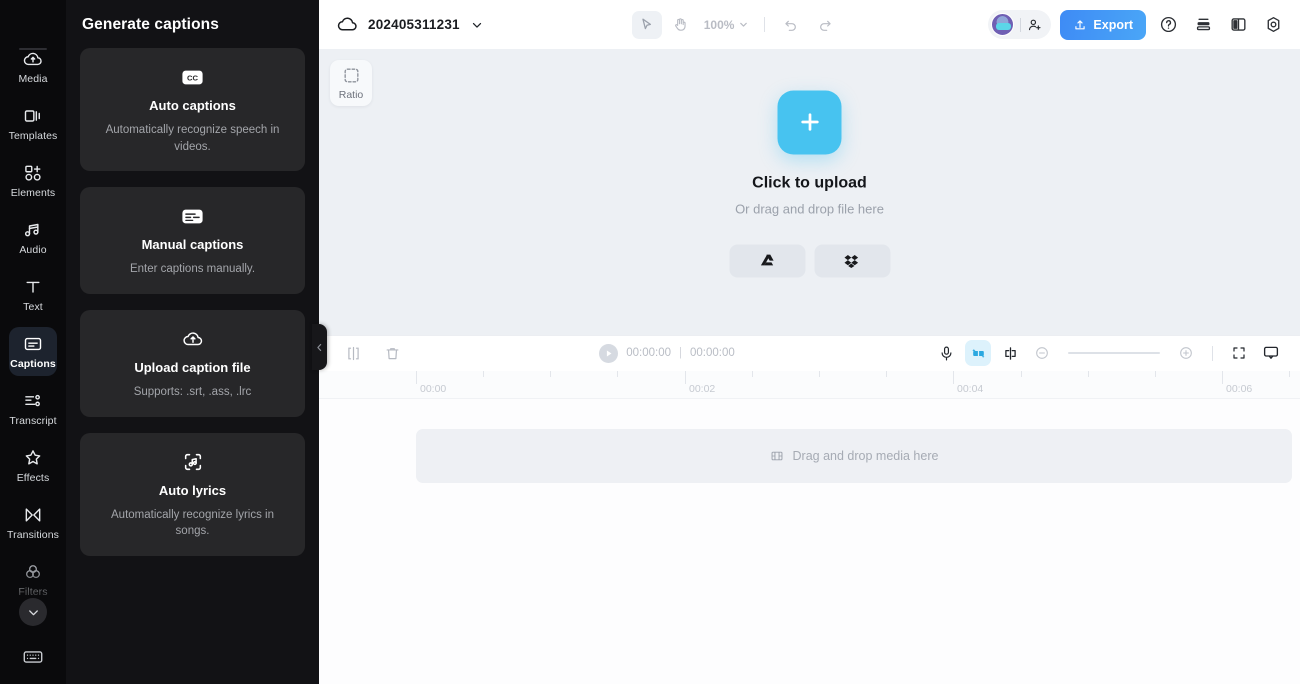 Image resolution: width=1300 pixels, height=684 pixels. I want to click on card-description: Enter captions manually., so click(192, 269).